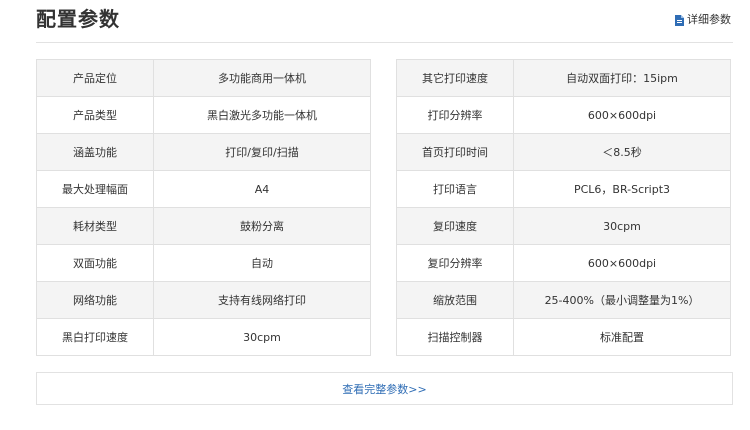  I want to click on page-title: 配置参数, so click(78, 19).